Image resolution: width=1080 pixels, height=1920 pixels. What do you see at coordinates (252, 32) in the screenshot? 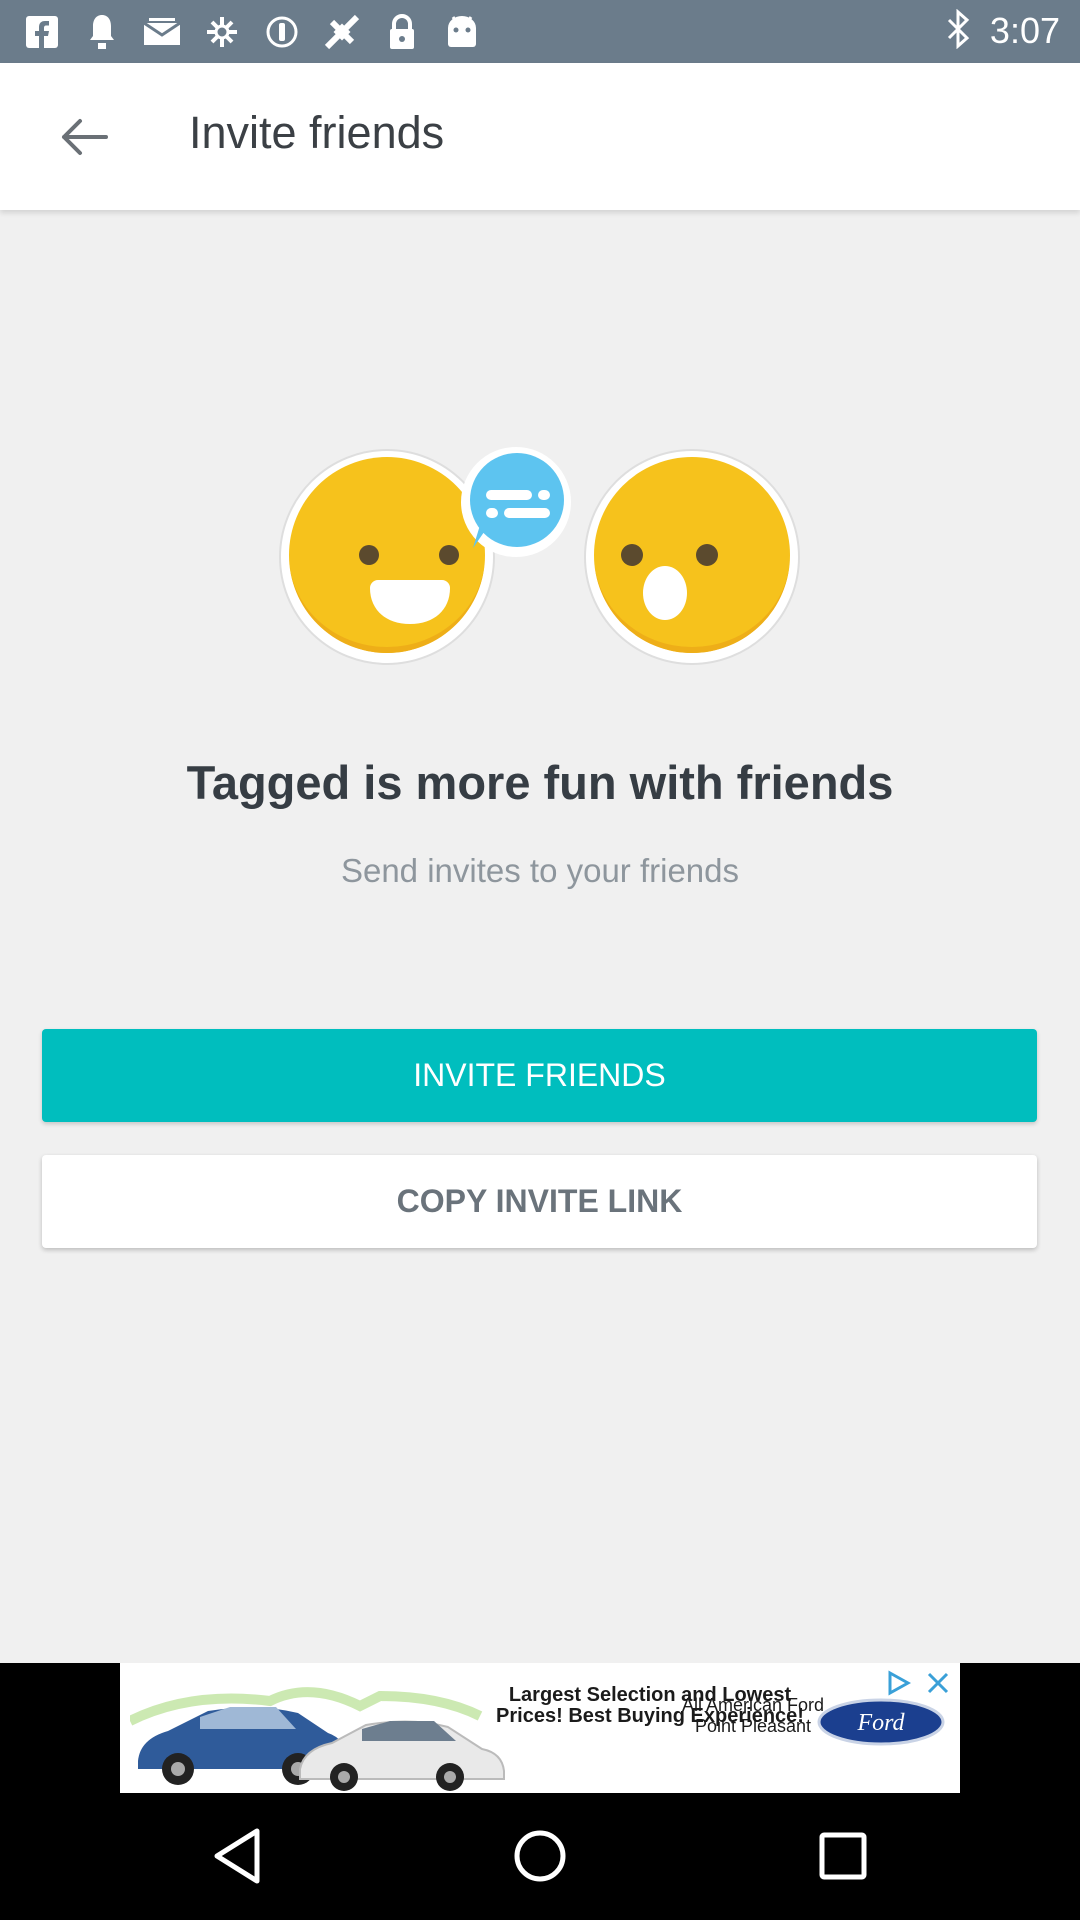
I see `status-left-icons` at bounding box center [252, 32].